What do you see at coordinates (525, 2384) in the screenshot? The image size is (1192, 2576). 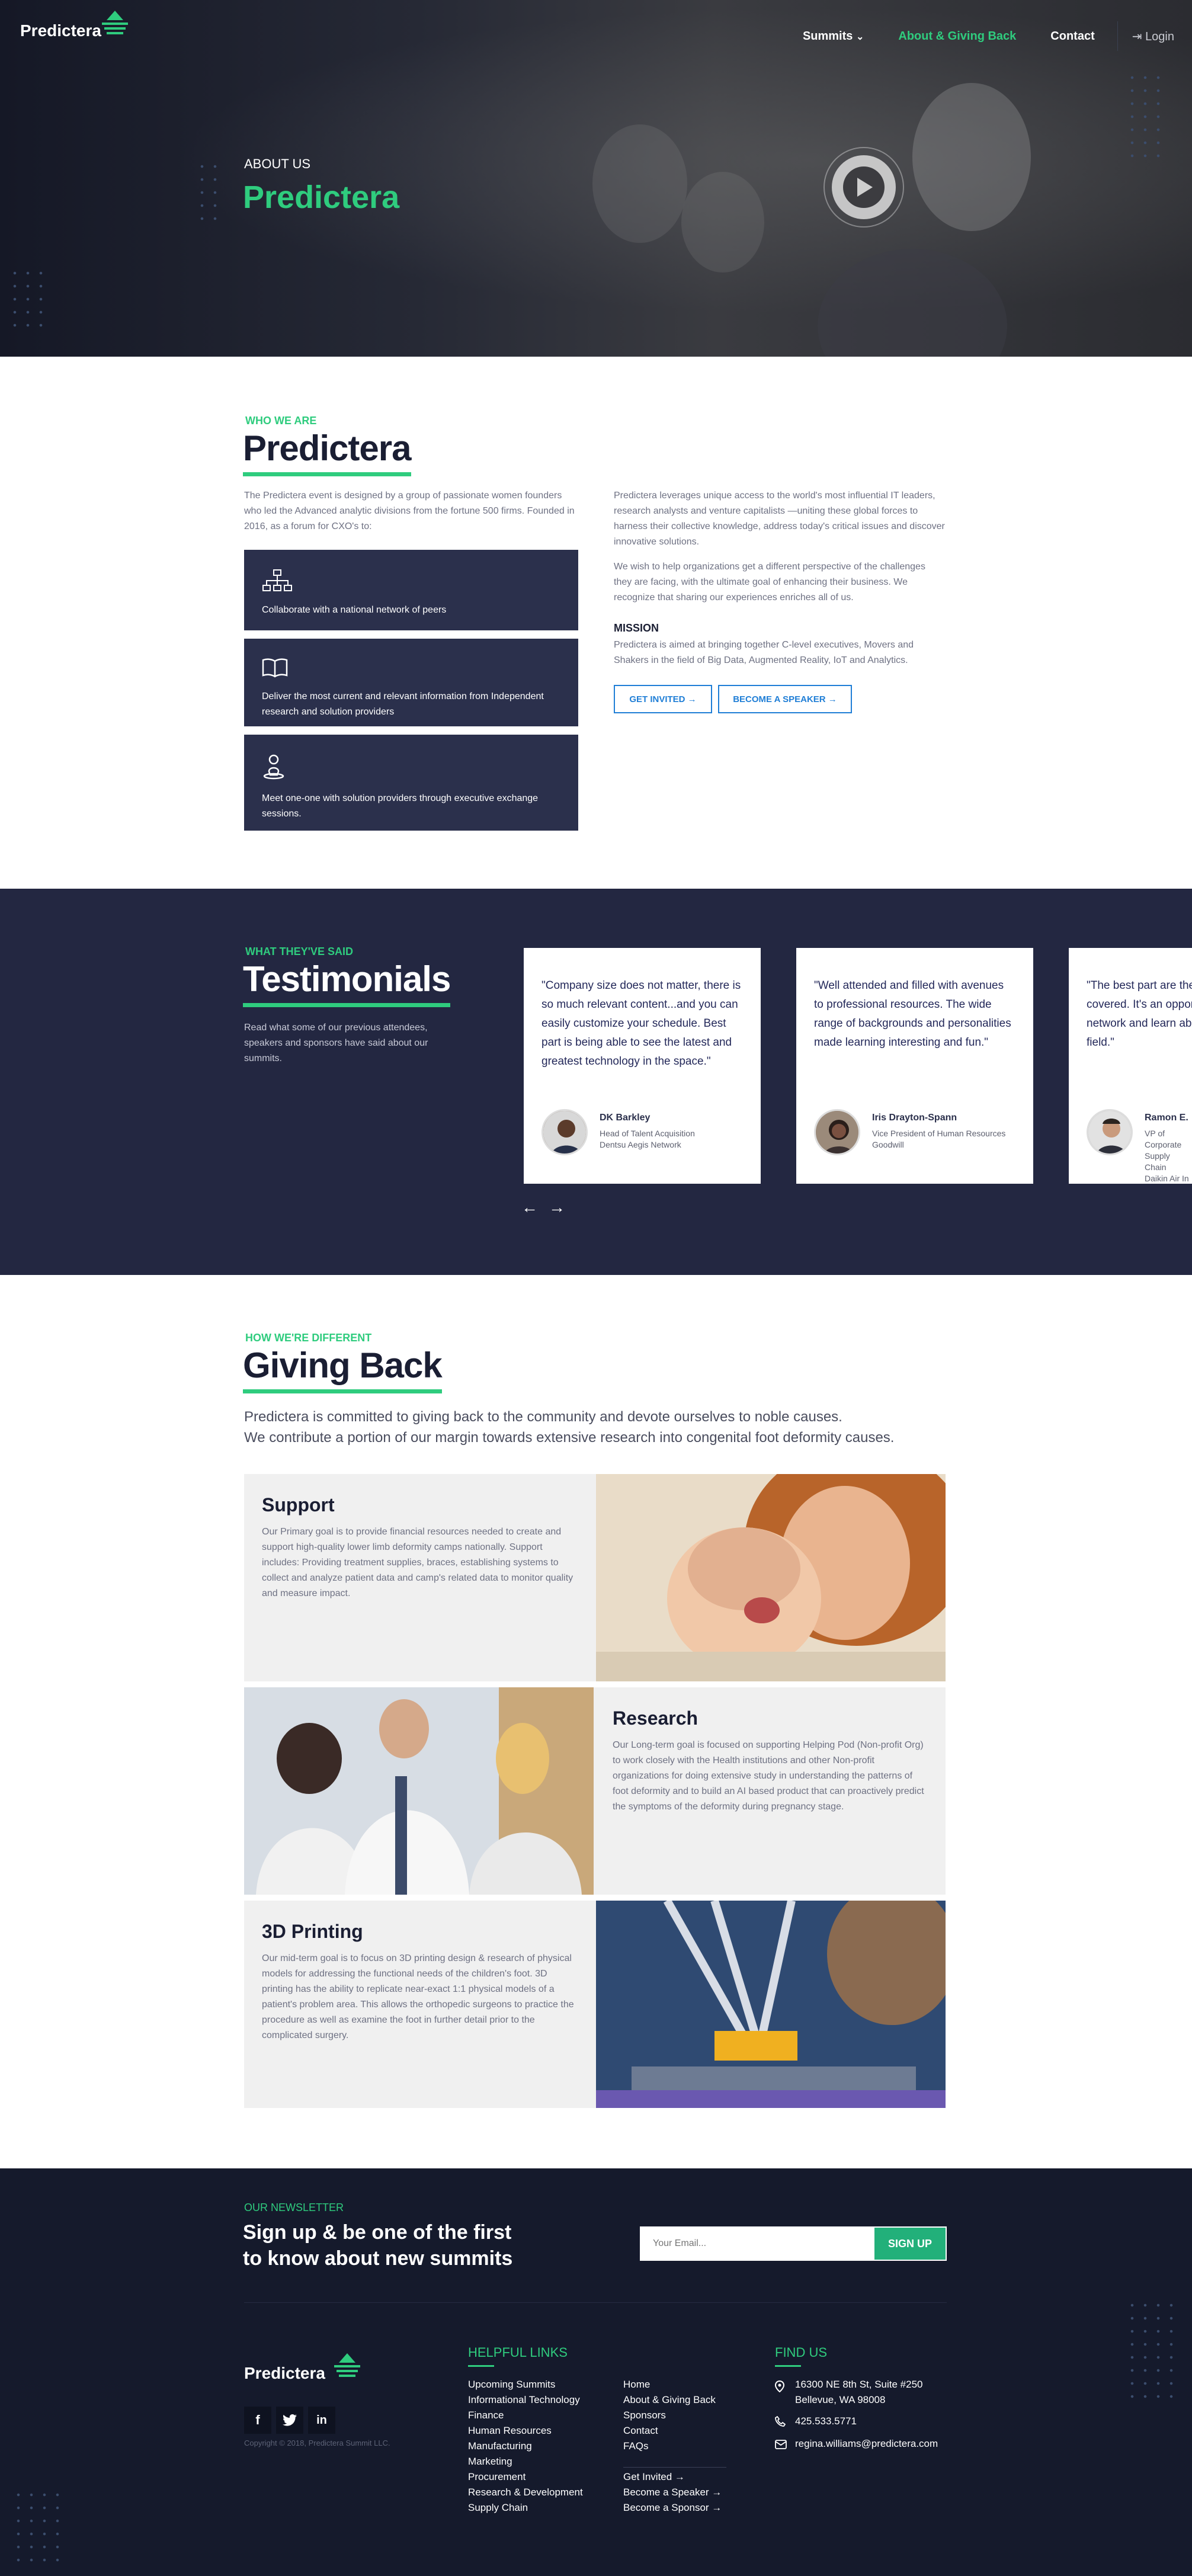 I see `footer-link: Upcoming Summits` at bounding box center [525, 2384].